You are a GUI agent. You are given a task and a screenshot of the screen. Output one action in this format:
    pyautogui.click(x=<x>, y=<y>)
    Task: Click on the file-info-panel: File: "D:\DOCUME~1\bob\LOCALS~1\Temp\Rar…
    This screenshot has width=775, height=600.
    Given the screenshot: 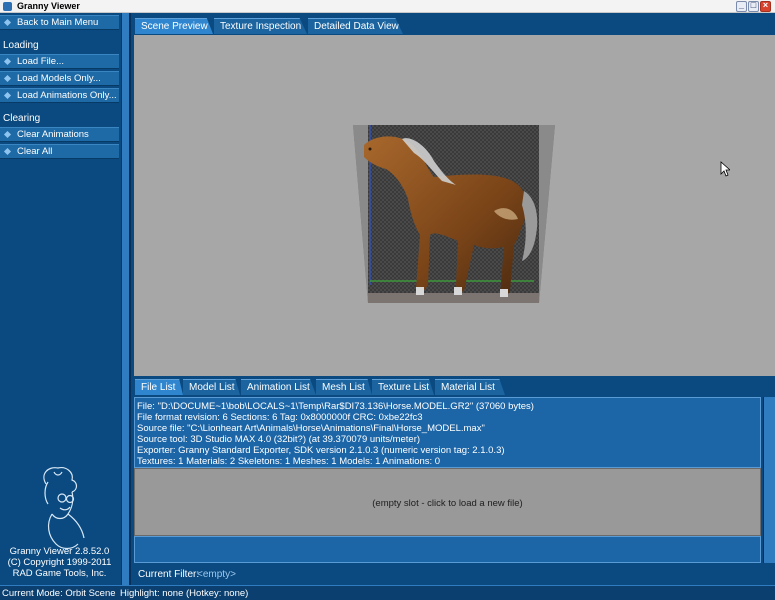 What is the action you would take?
    pyautogui.click(x=447, y=432)
    